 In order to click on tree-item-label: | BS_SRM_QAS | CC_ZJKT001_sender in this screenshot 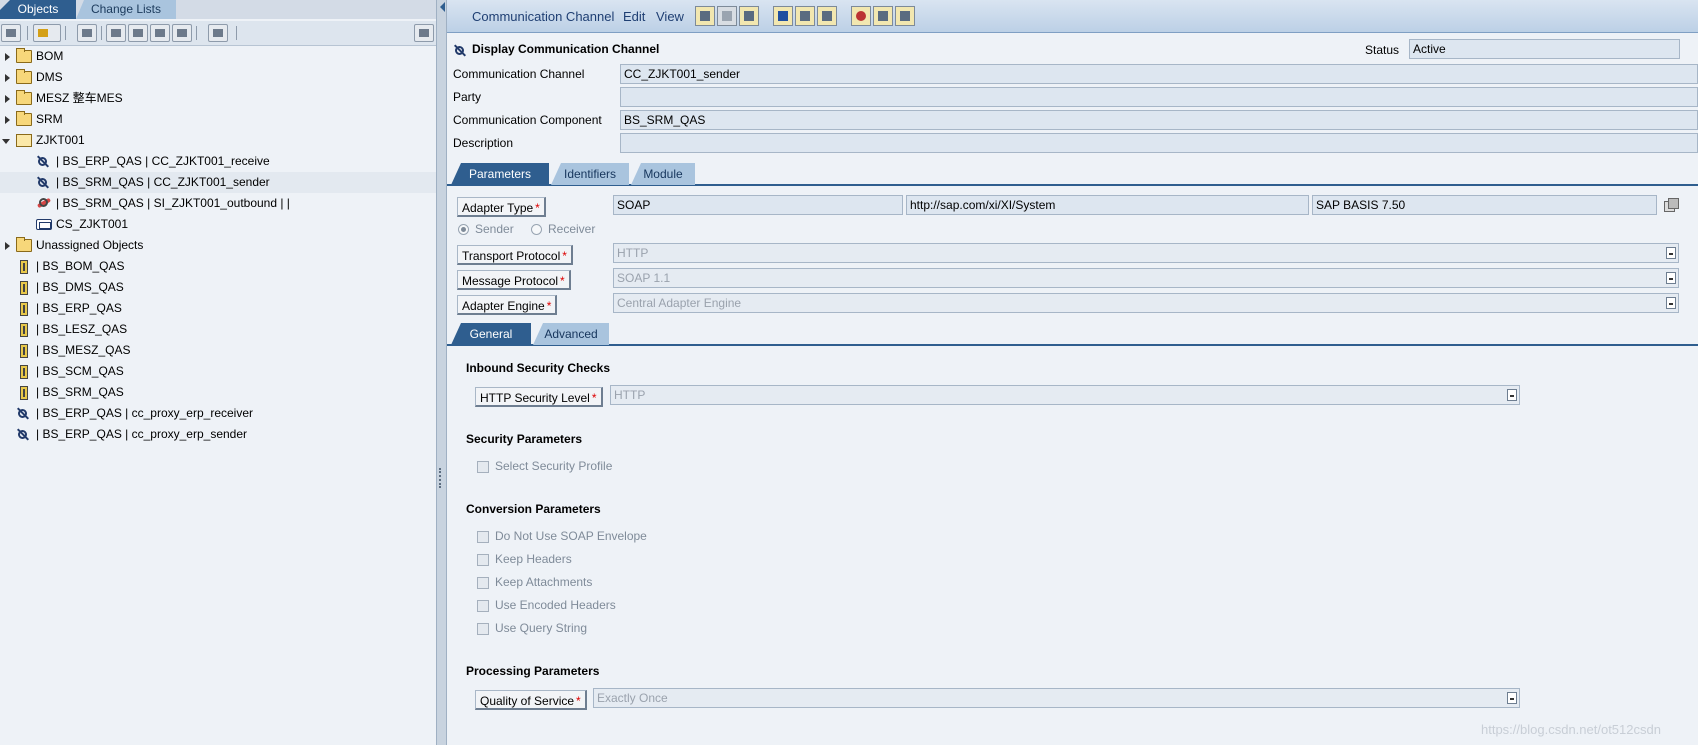, I will do `click(163, 182)`.